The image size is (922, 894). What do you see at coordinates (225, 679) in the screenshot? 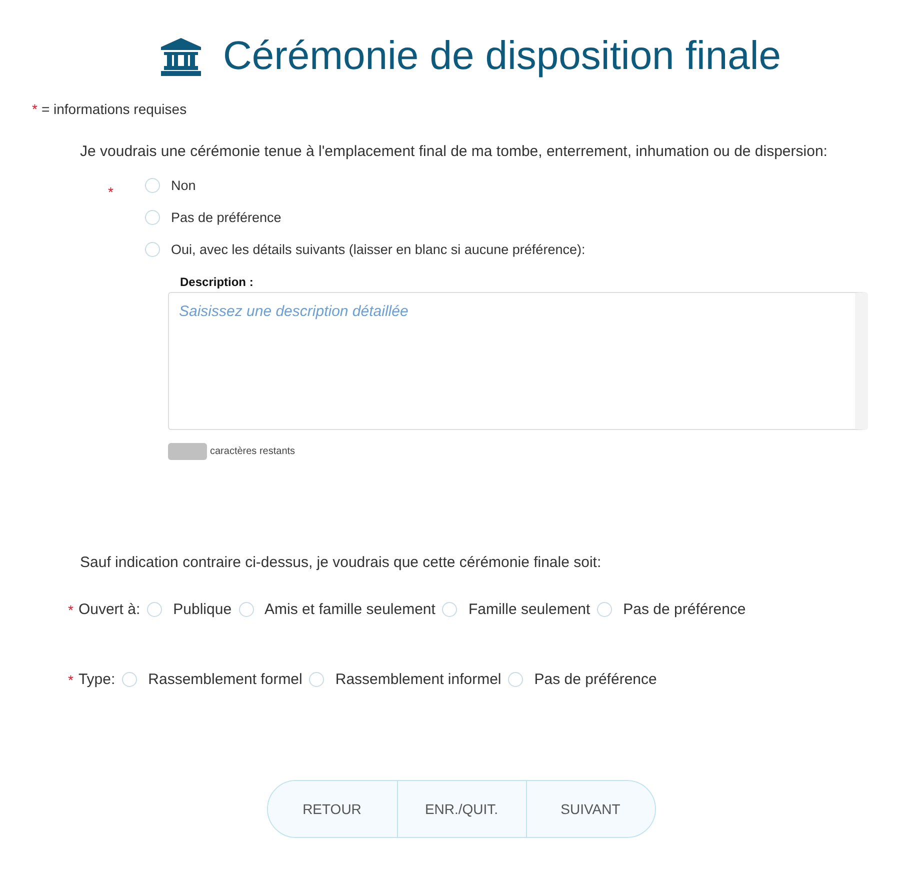
I see `option-label: Rassemblement formel` at bounding box center [225, 679].